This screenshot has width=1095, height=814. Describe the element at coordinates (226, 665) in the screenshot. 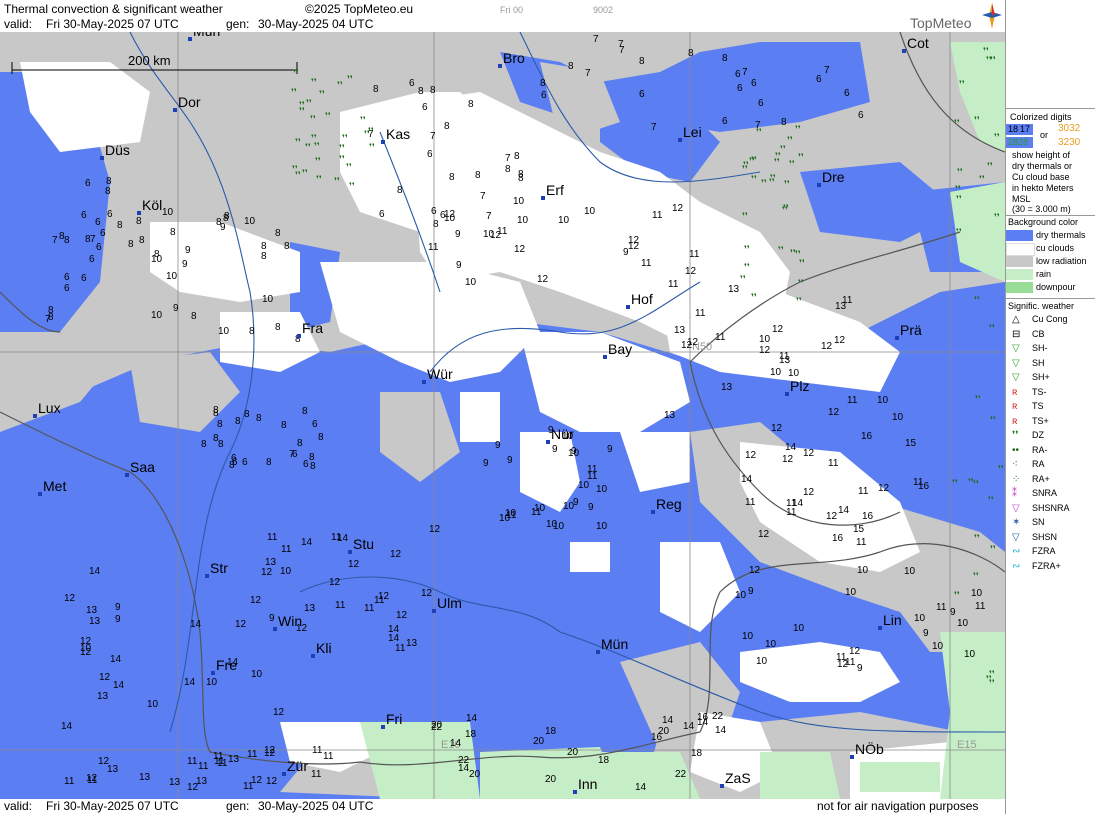

I see `city-label: Fre` at that location.